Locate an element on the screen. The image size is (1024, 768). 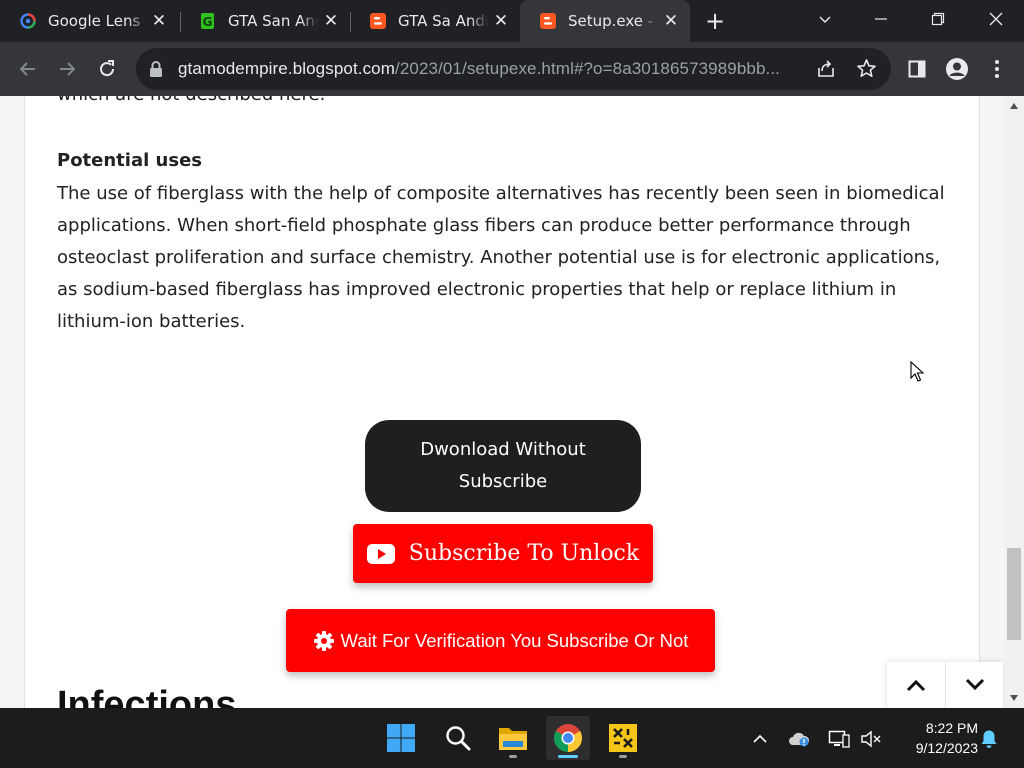
lock-icon is located at coordinates (156, 71).